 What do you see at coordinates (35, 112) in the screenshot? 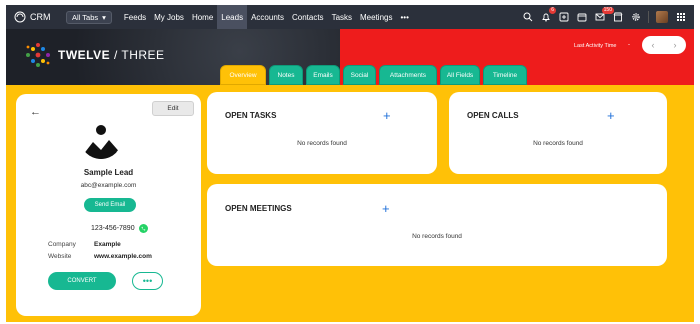
I see `back-arrow-icon: ←` at bounding box center [35, 112].